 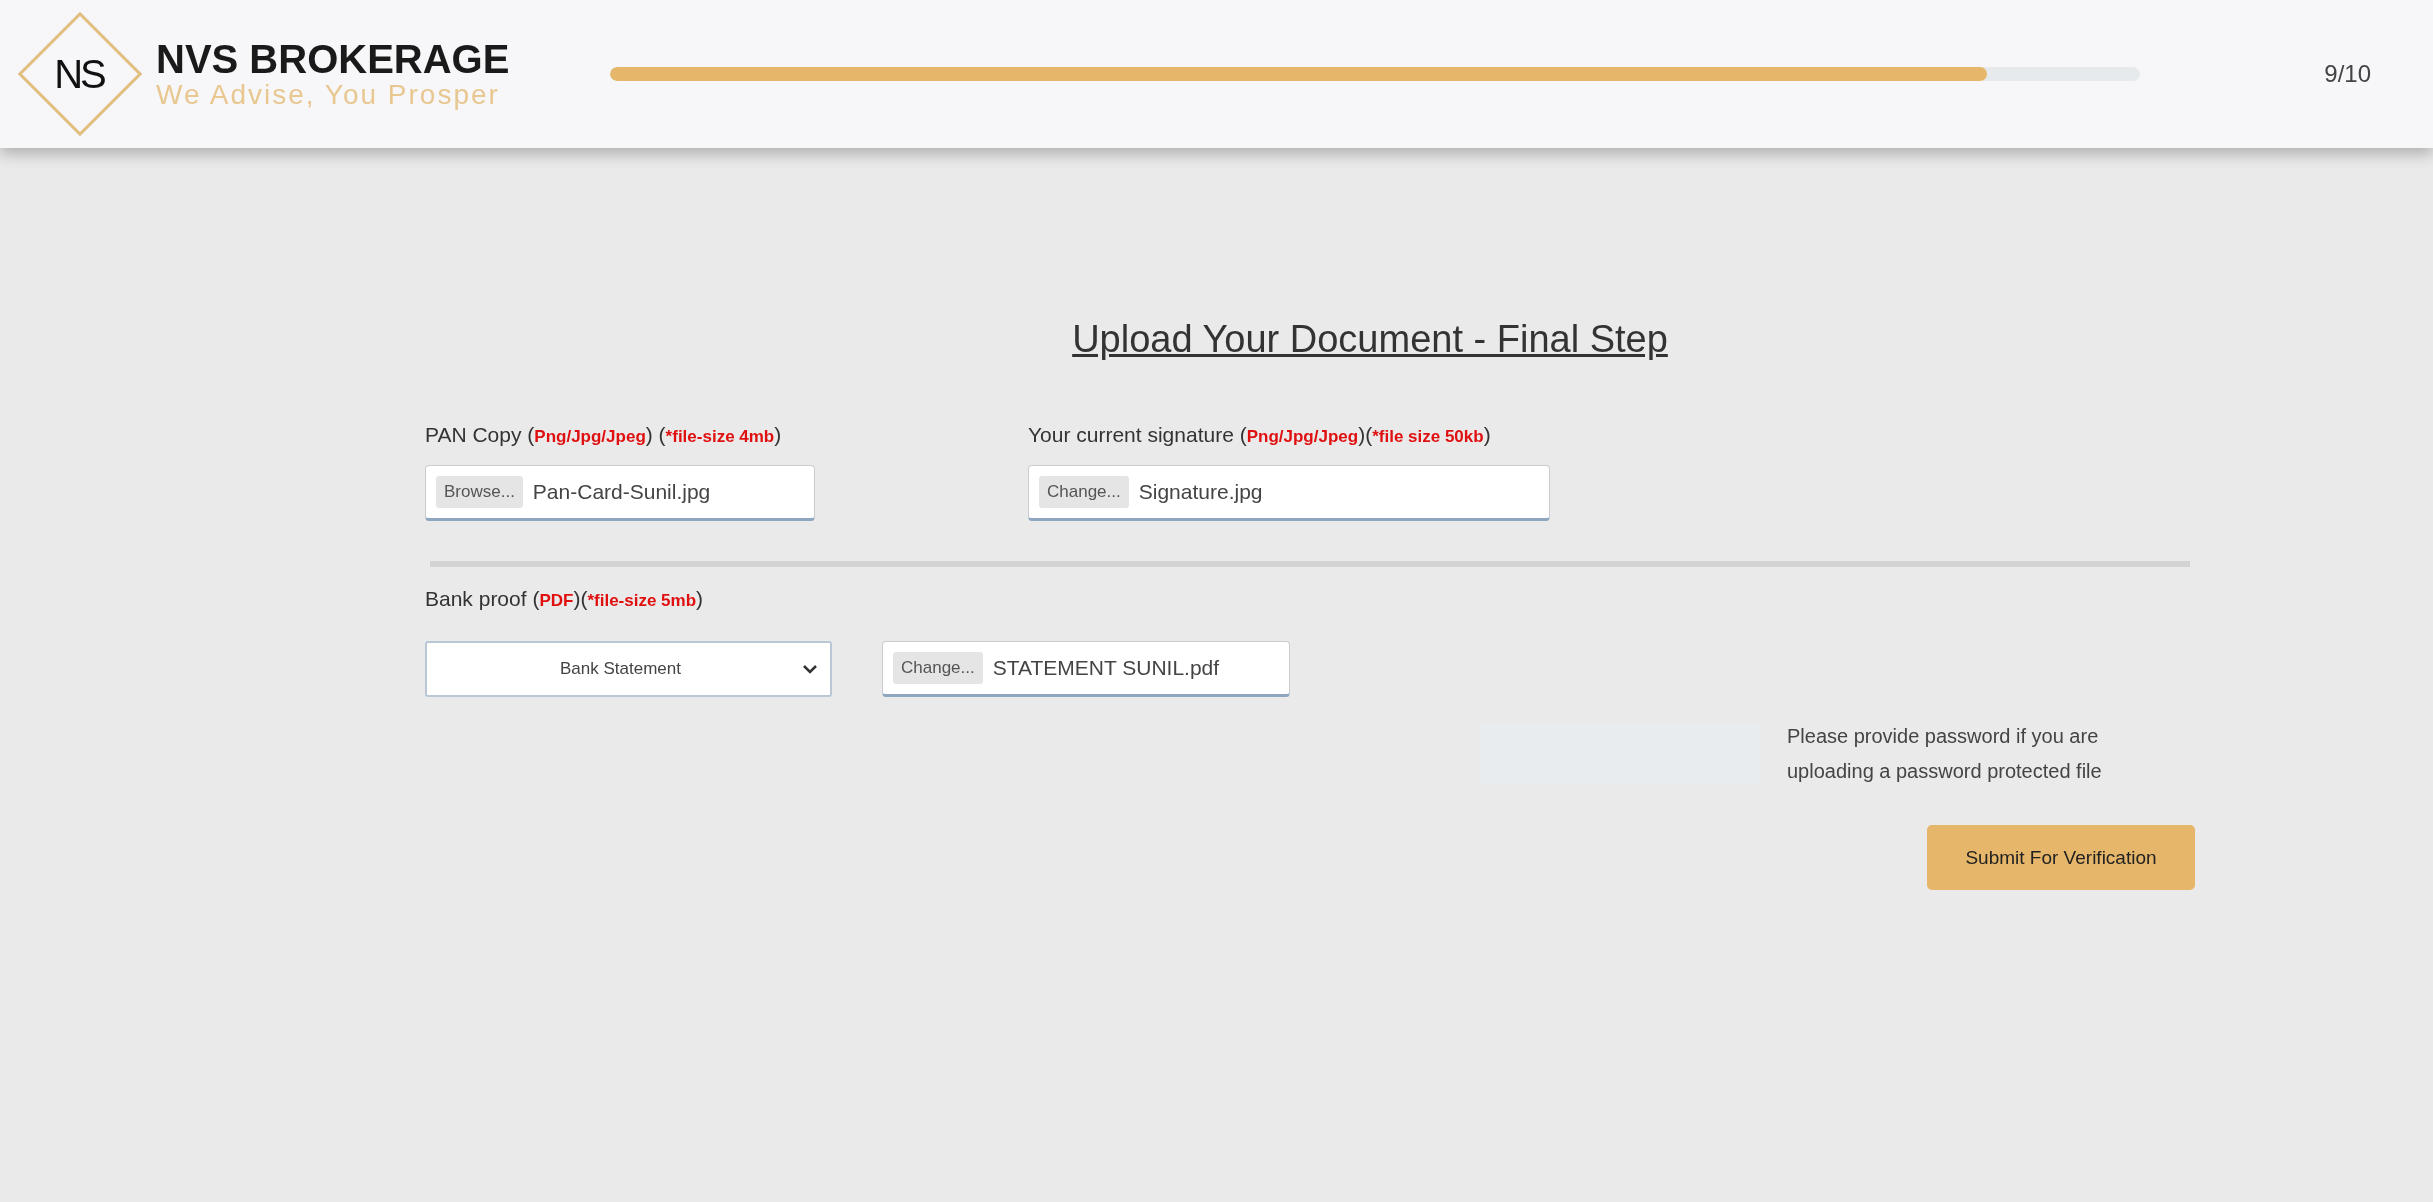 I want to click on file-name: STATEMENT SUNIL.pdf, so click(x=1106, y=668).